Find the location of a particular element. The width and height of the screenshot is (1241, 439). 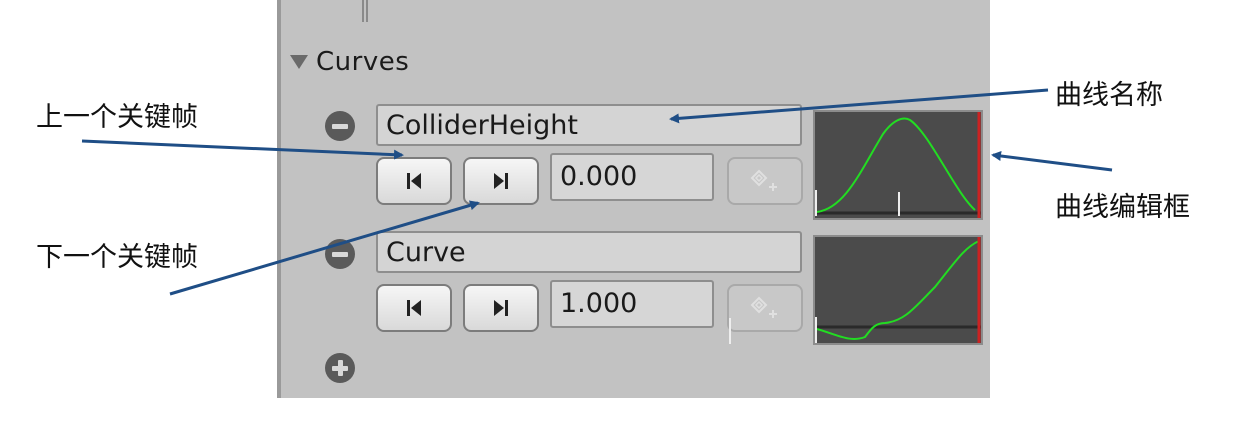

arrow-next-keyframe is located at coordinates (324, 248).